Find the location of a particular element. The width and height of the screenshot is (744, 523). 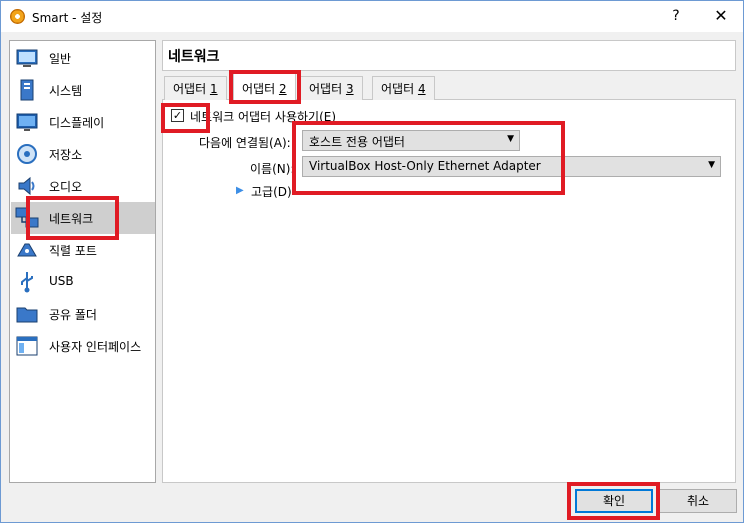

sidebar-item-label: 직렬 포트 is located at coordinates (73, 251).